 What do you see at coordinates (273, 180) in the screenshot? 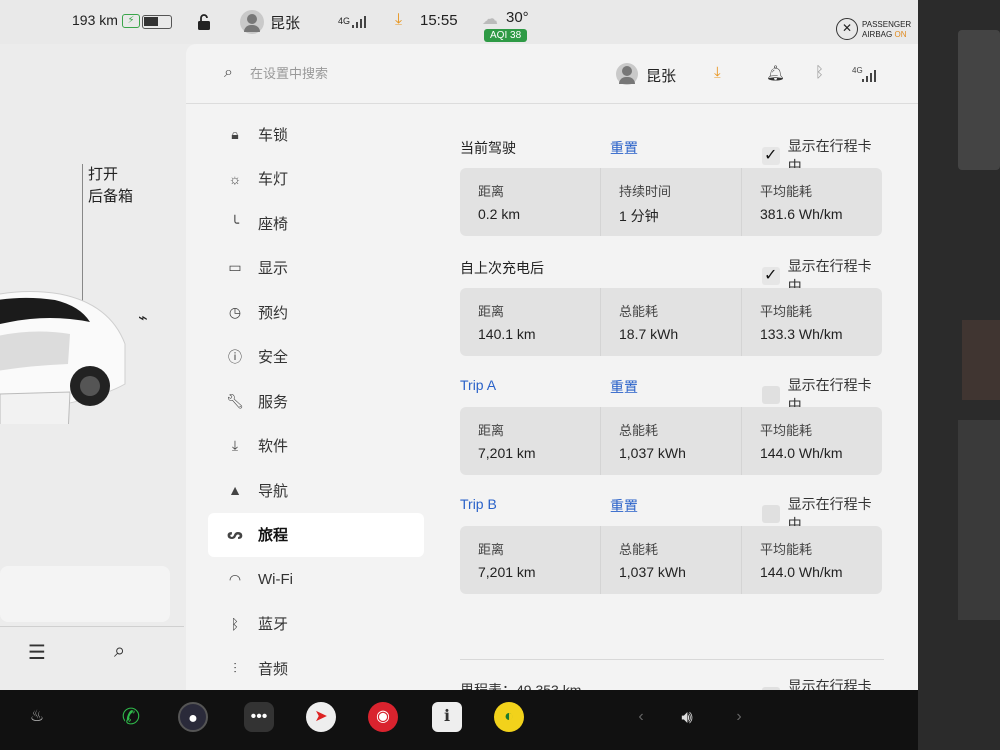
I see `sidebar-item-label: 车灯` at bounding box center [273, 180].